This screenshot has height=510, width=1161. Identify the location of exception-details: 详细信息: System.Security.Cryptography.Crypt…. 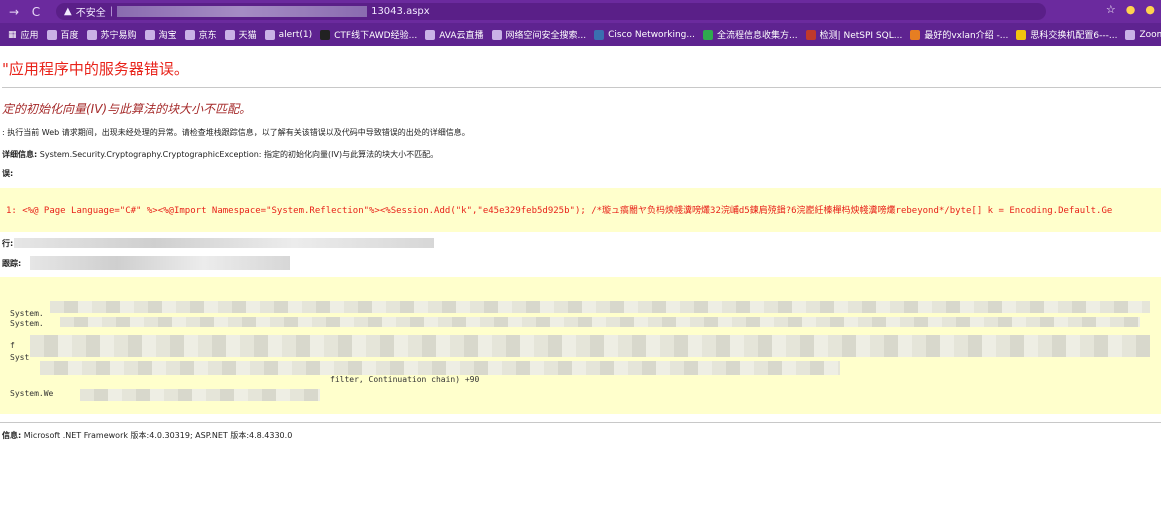
(220, 154).